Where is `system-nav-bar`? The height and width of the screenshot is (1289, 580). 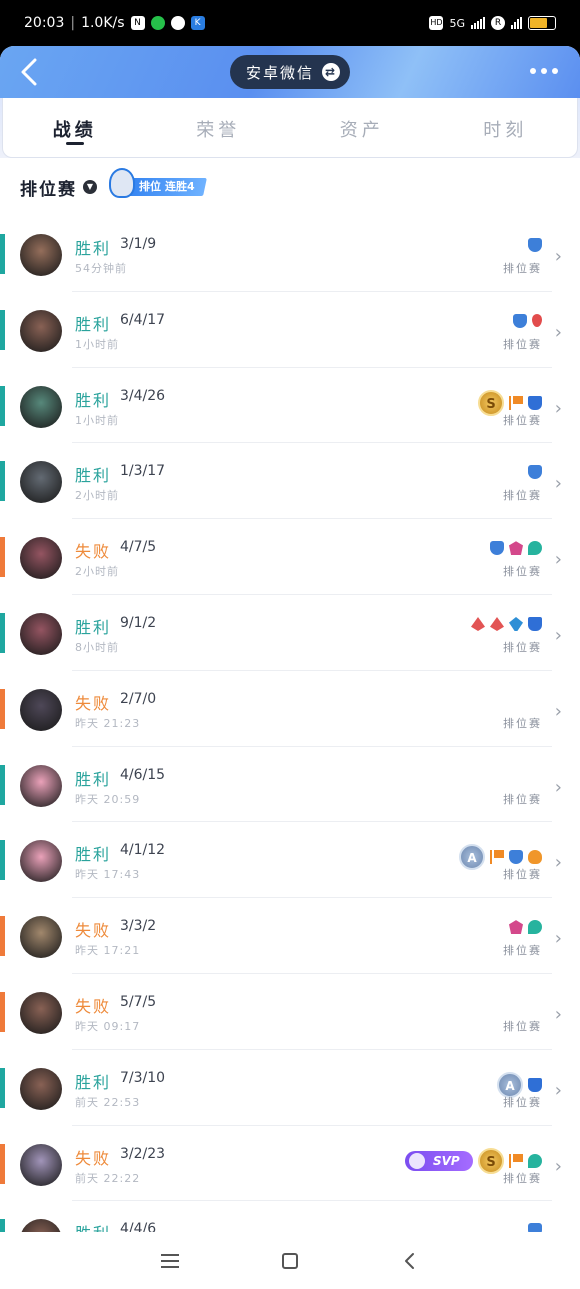
system-nav-bar is located at coordinates (290, 1260).